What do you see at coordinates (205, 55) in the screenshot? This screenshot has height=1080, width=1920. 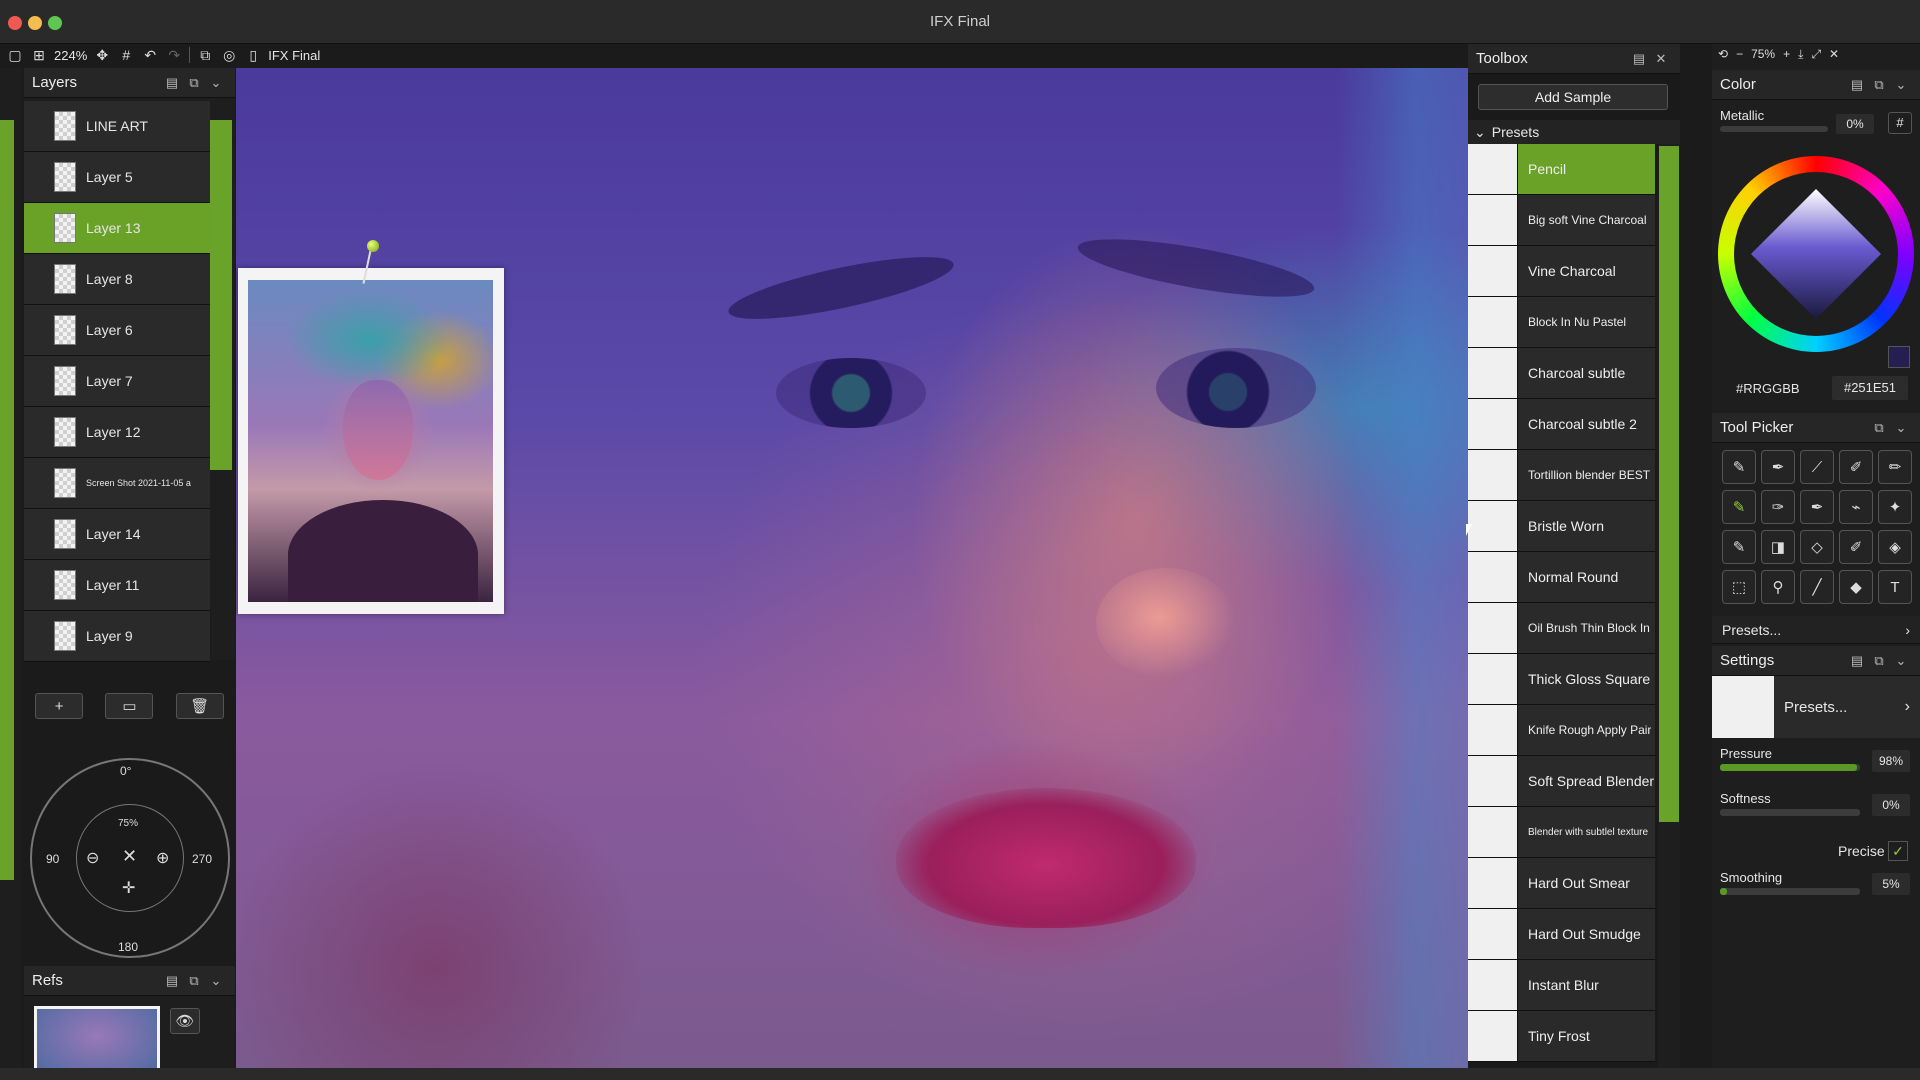 I see `layers-icon: ⧉` at bounding box center [205, 55].